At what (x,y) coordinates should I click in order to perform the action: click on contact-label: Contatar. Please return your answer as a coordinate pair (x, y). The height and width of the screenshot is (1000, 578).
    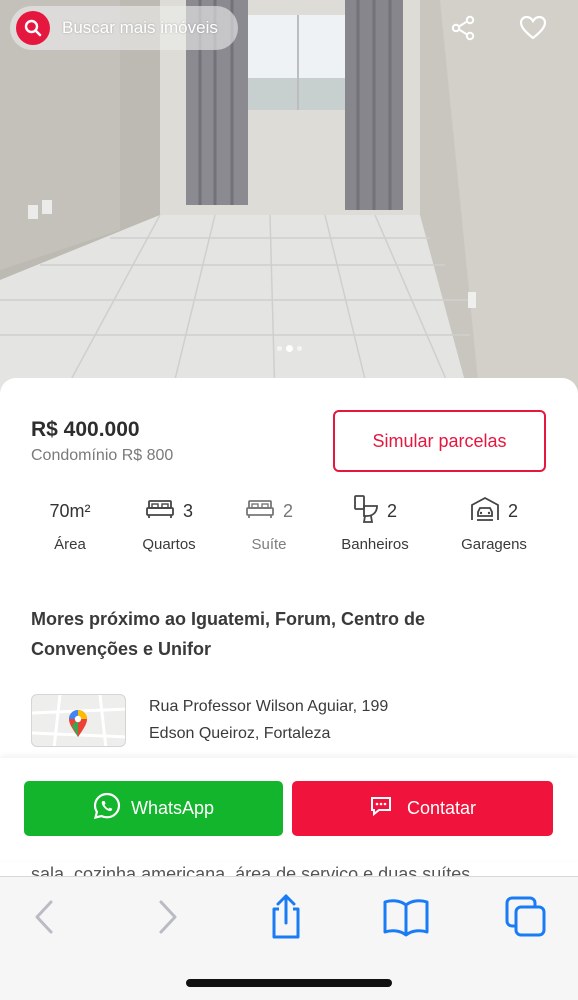
    Looking at the image, I should click on (441, 808).